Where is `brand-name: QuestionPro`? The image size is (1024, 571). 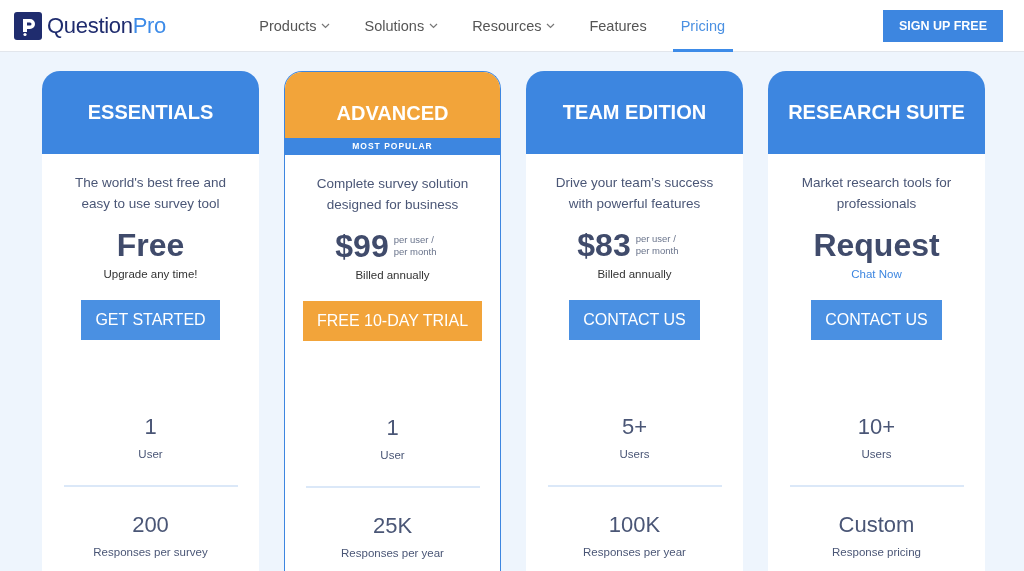 brand-name: QuestionPro is located at coordinates (106, 25).